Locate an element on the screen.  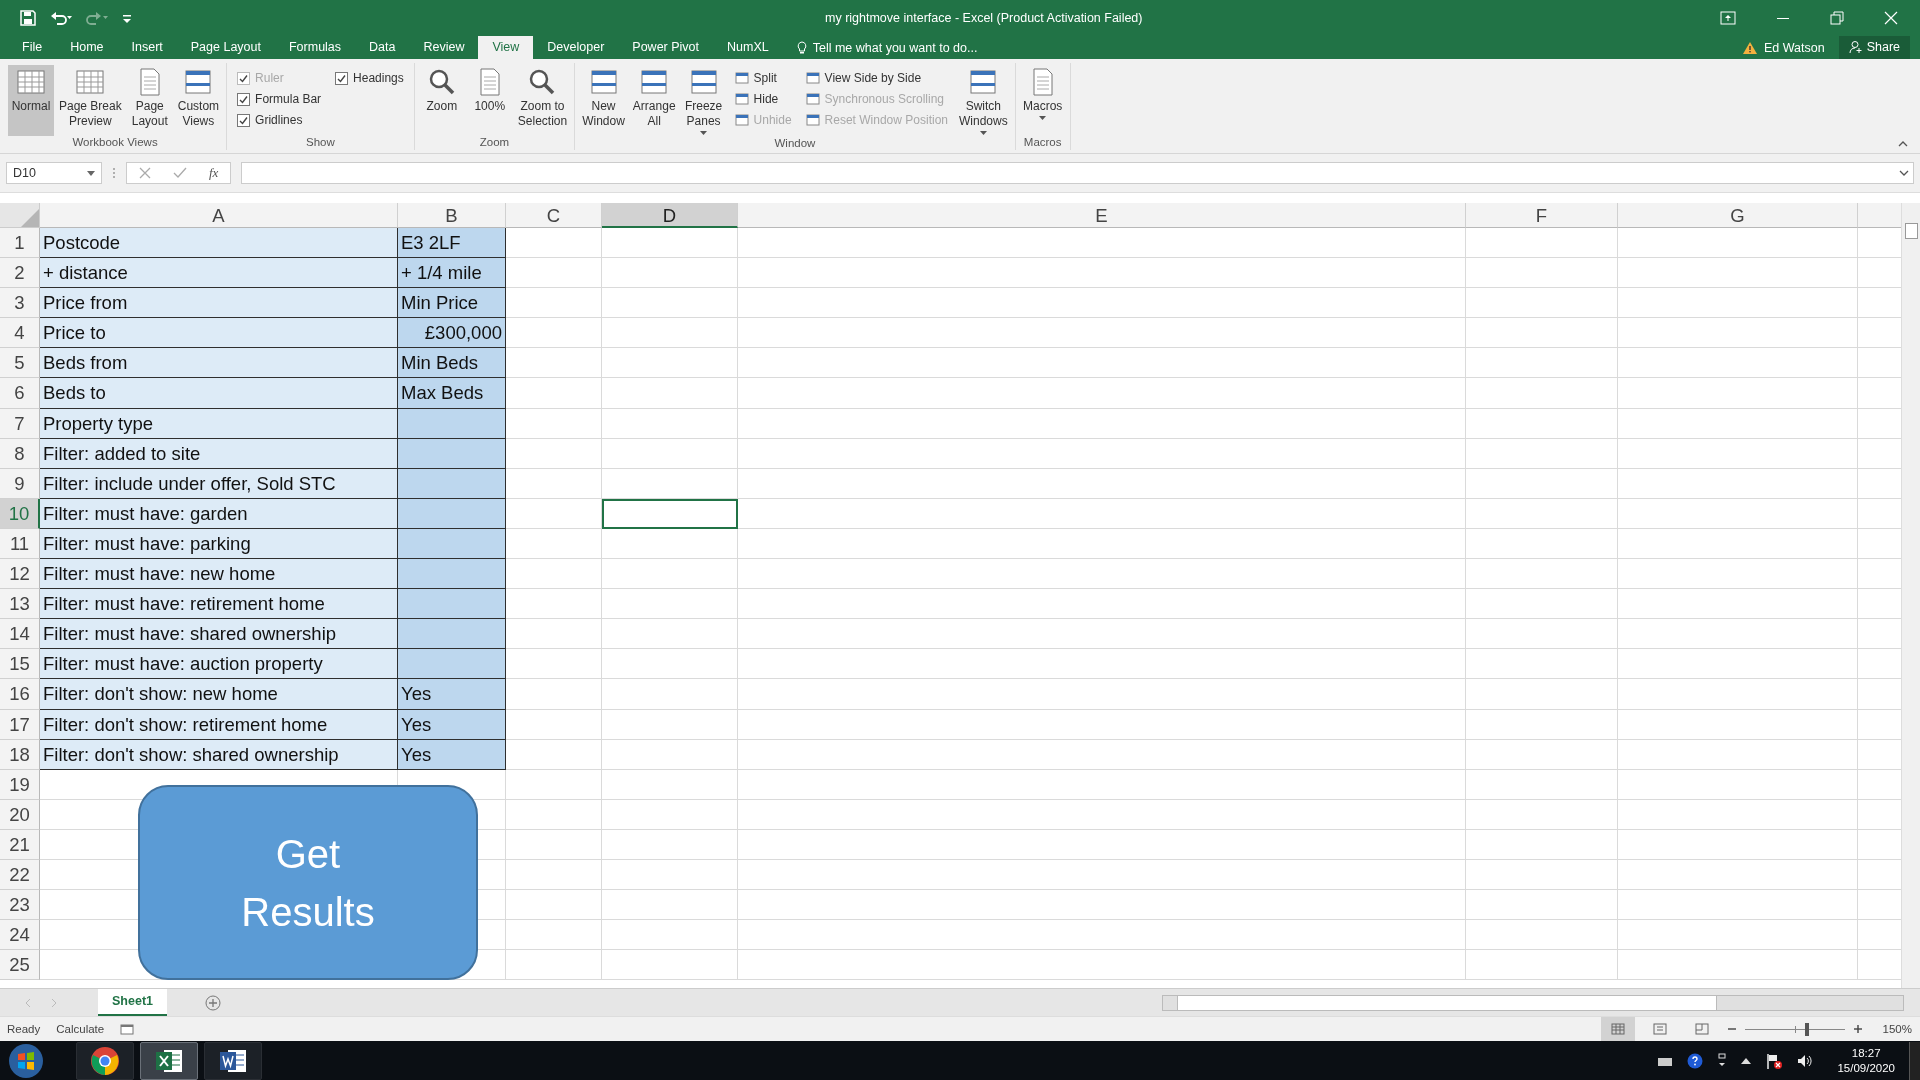
row-header: 1 is located at coordinates (20, 243).